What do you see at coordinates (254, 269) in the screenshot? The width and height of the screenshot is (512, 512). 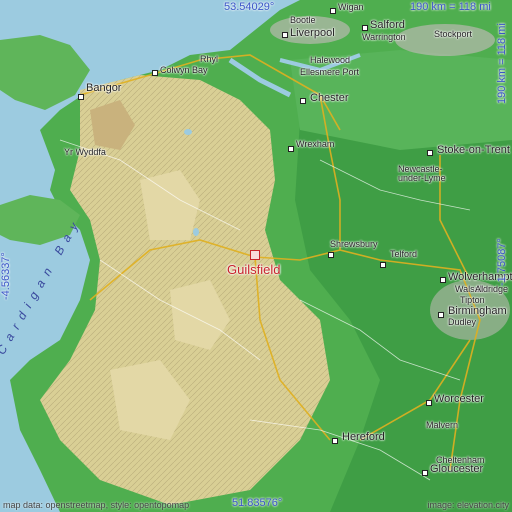 I see `place-label: Guilsfield` at bounding box center [254, 269].